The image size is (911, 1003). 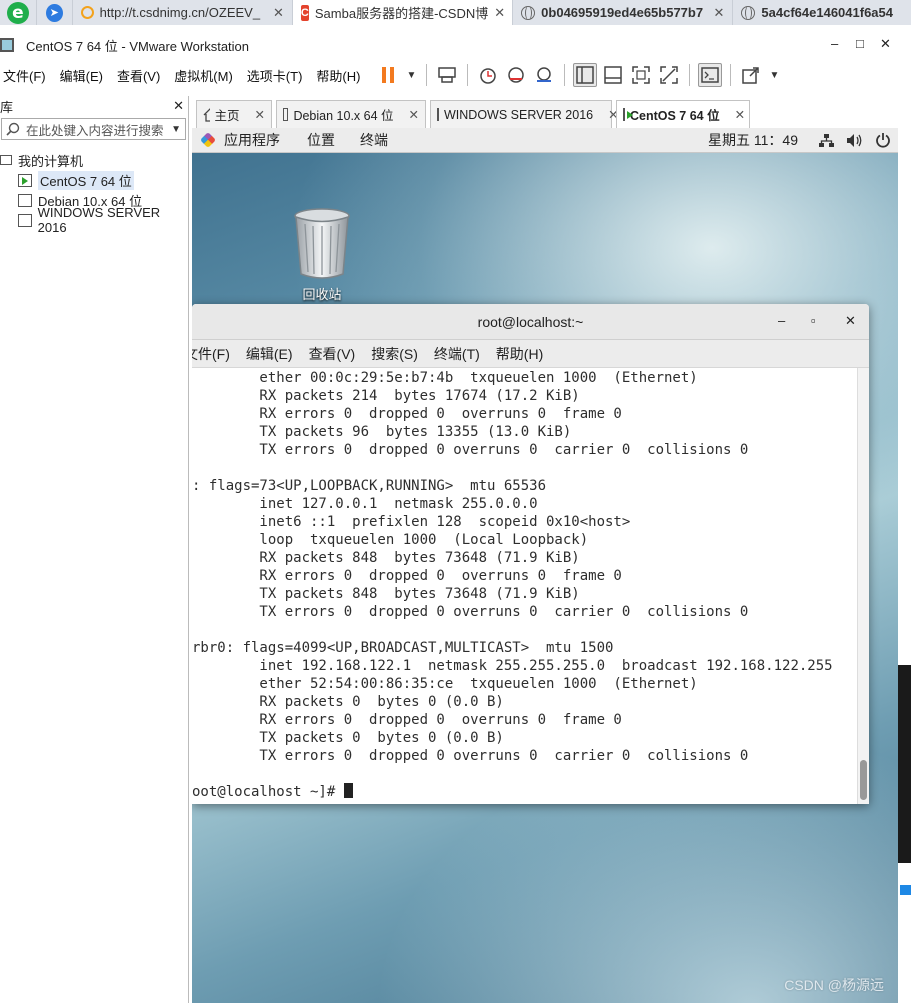 I want to click on console-view-button, so click(x=710, y=75).